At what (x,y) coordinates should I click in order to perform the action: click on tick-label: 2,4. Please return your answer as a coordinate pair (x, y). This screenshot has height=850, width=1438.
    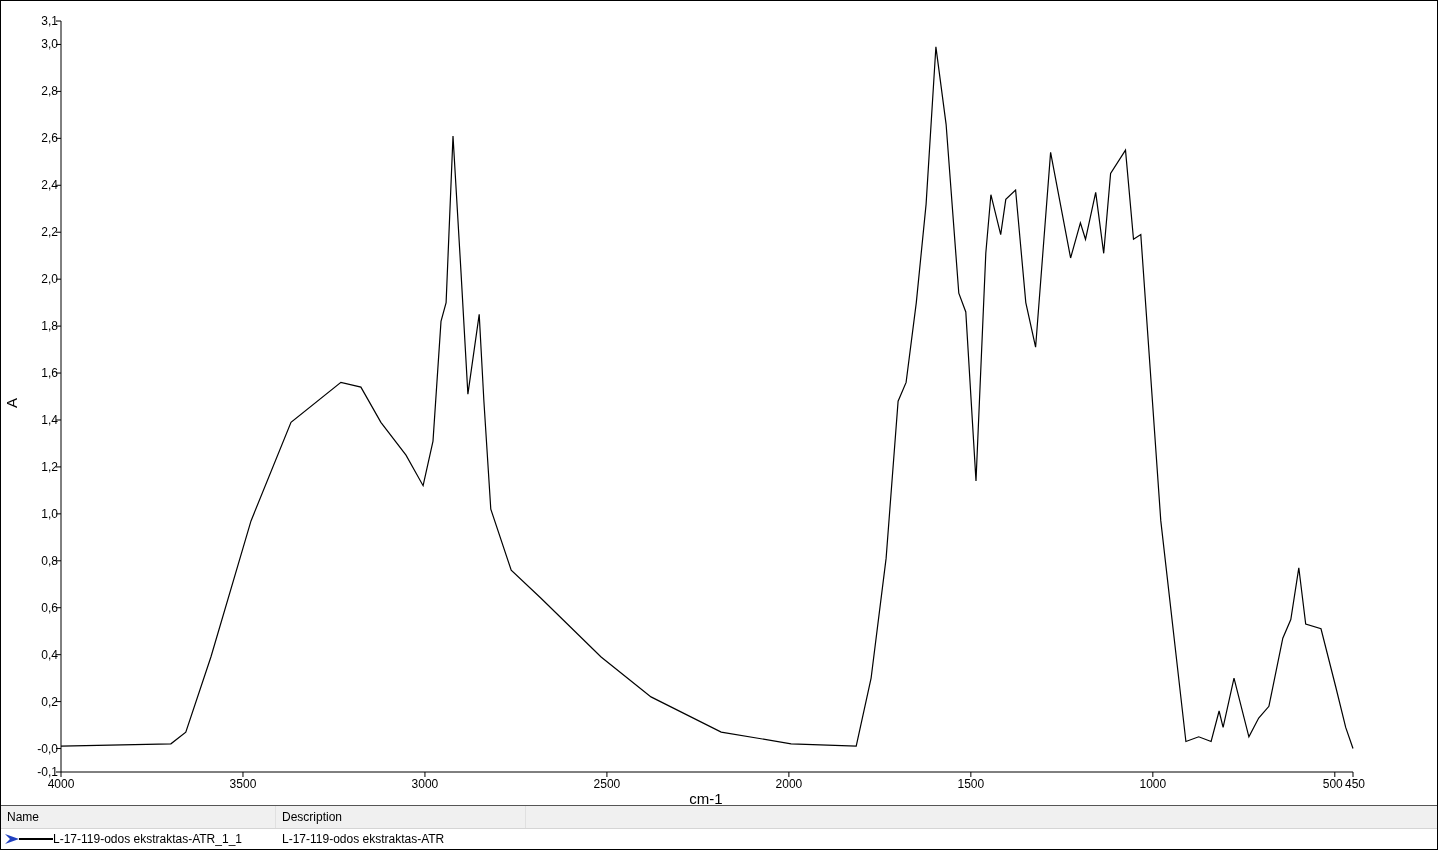
    Looking at the image, I should click on (49, 185).